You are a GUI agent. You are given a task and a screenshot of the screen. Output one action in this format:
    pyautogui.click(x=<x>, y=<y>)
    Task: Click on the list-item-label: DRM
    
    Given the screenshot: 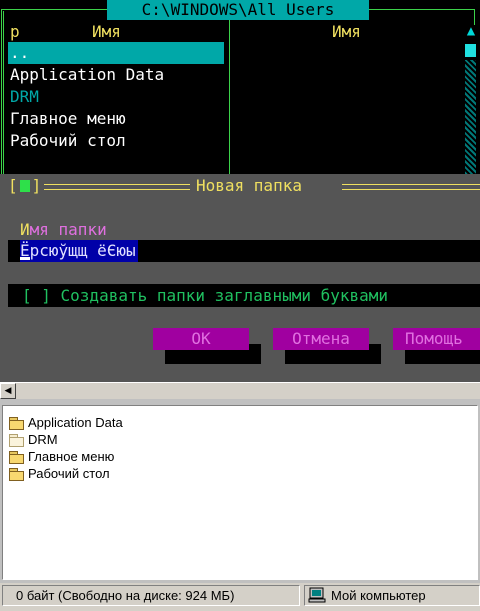 What is the action you would take?
    pyautogui.click(x=43, y=439)
    